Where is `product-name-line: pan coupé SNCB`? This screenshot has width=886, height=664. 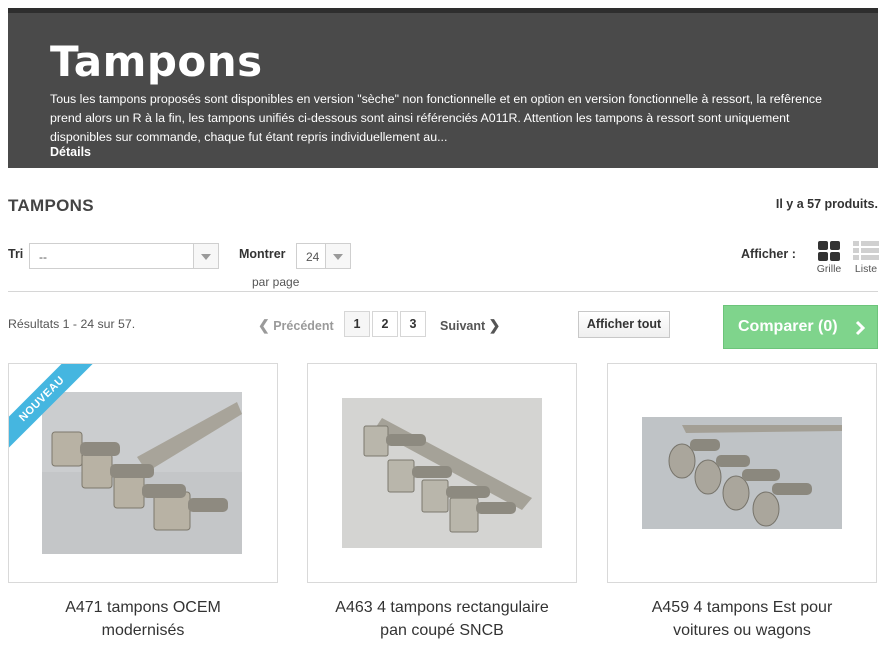
product-name-line: pan coupé SNCB is located at coordinates (442, 630).